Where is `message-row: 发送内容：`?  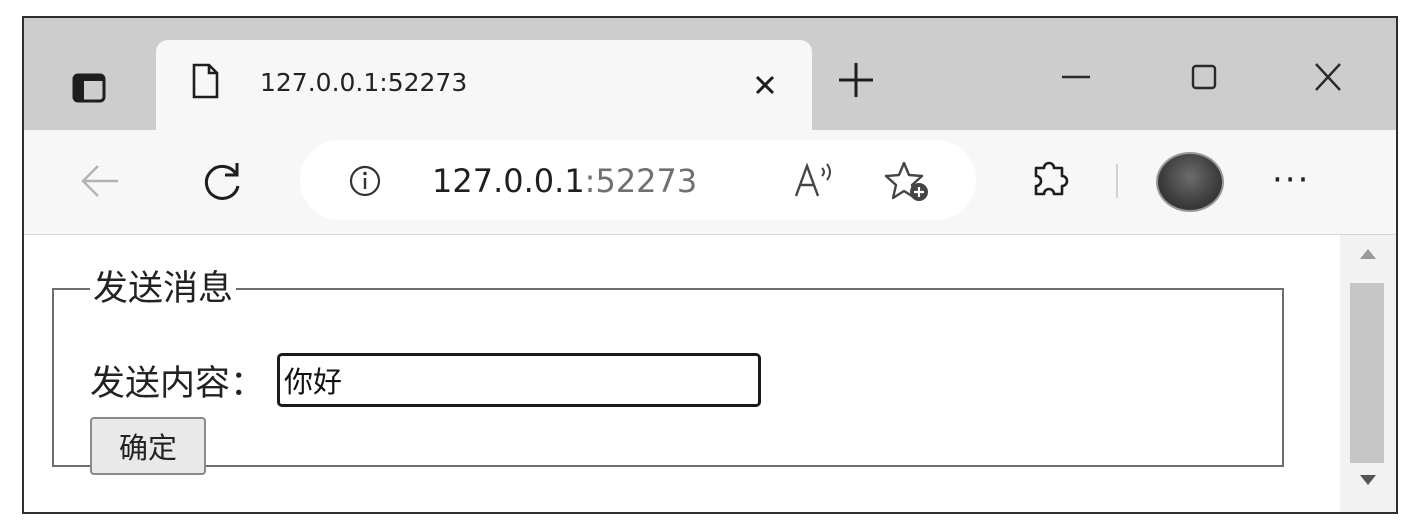 message-row: 发送内容： is located at coordinates (426, 380).